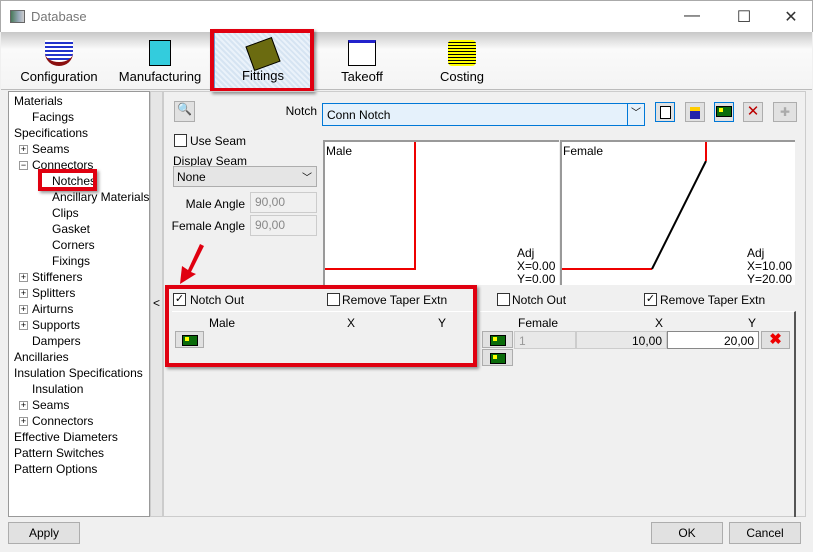  I want to click on tree-item: Splitters, so click(53, 293).